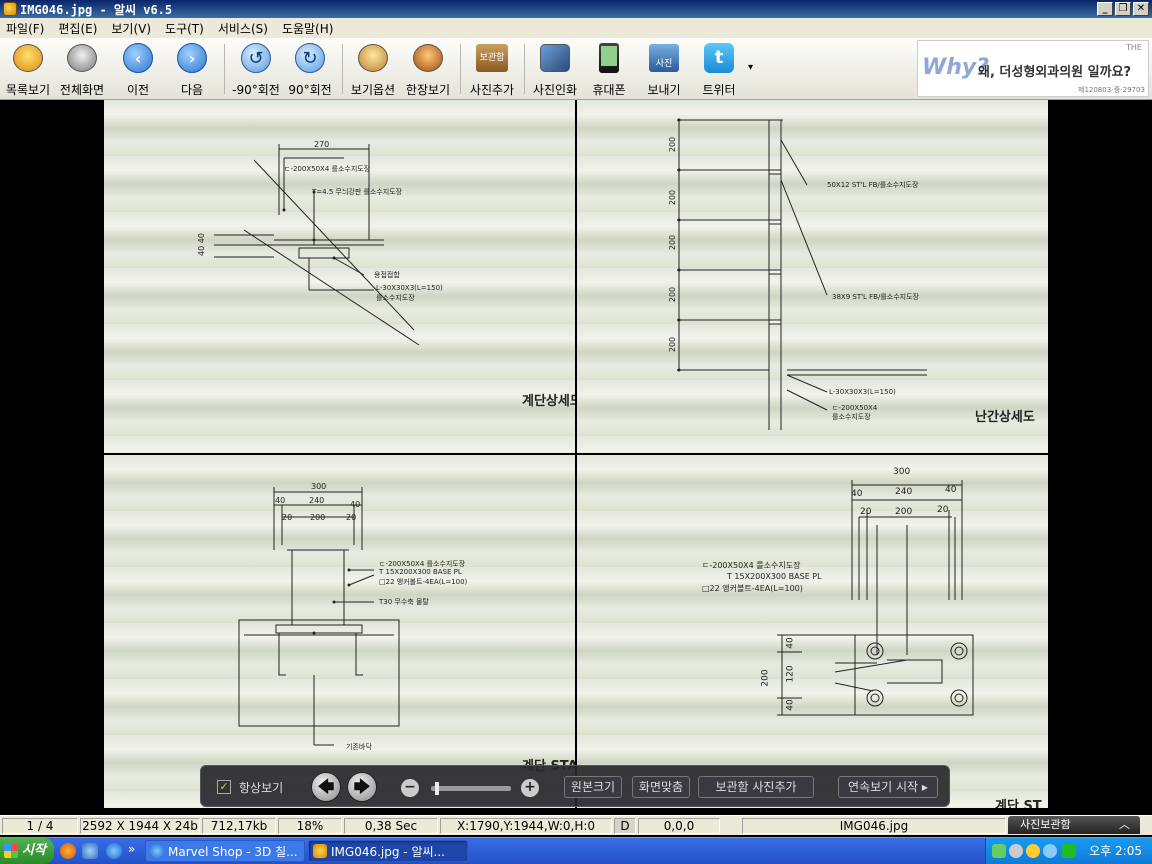 The image size is (1152, 864). What do you see at coordinates (673, 294) in the screenshot?
I see `q2-dim-4: 200` at bounding box center [673, 294].